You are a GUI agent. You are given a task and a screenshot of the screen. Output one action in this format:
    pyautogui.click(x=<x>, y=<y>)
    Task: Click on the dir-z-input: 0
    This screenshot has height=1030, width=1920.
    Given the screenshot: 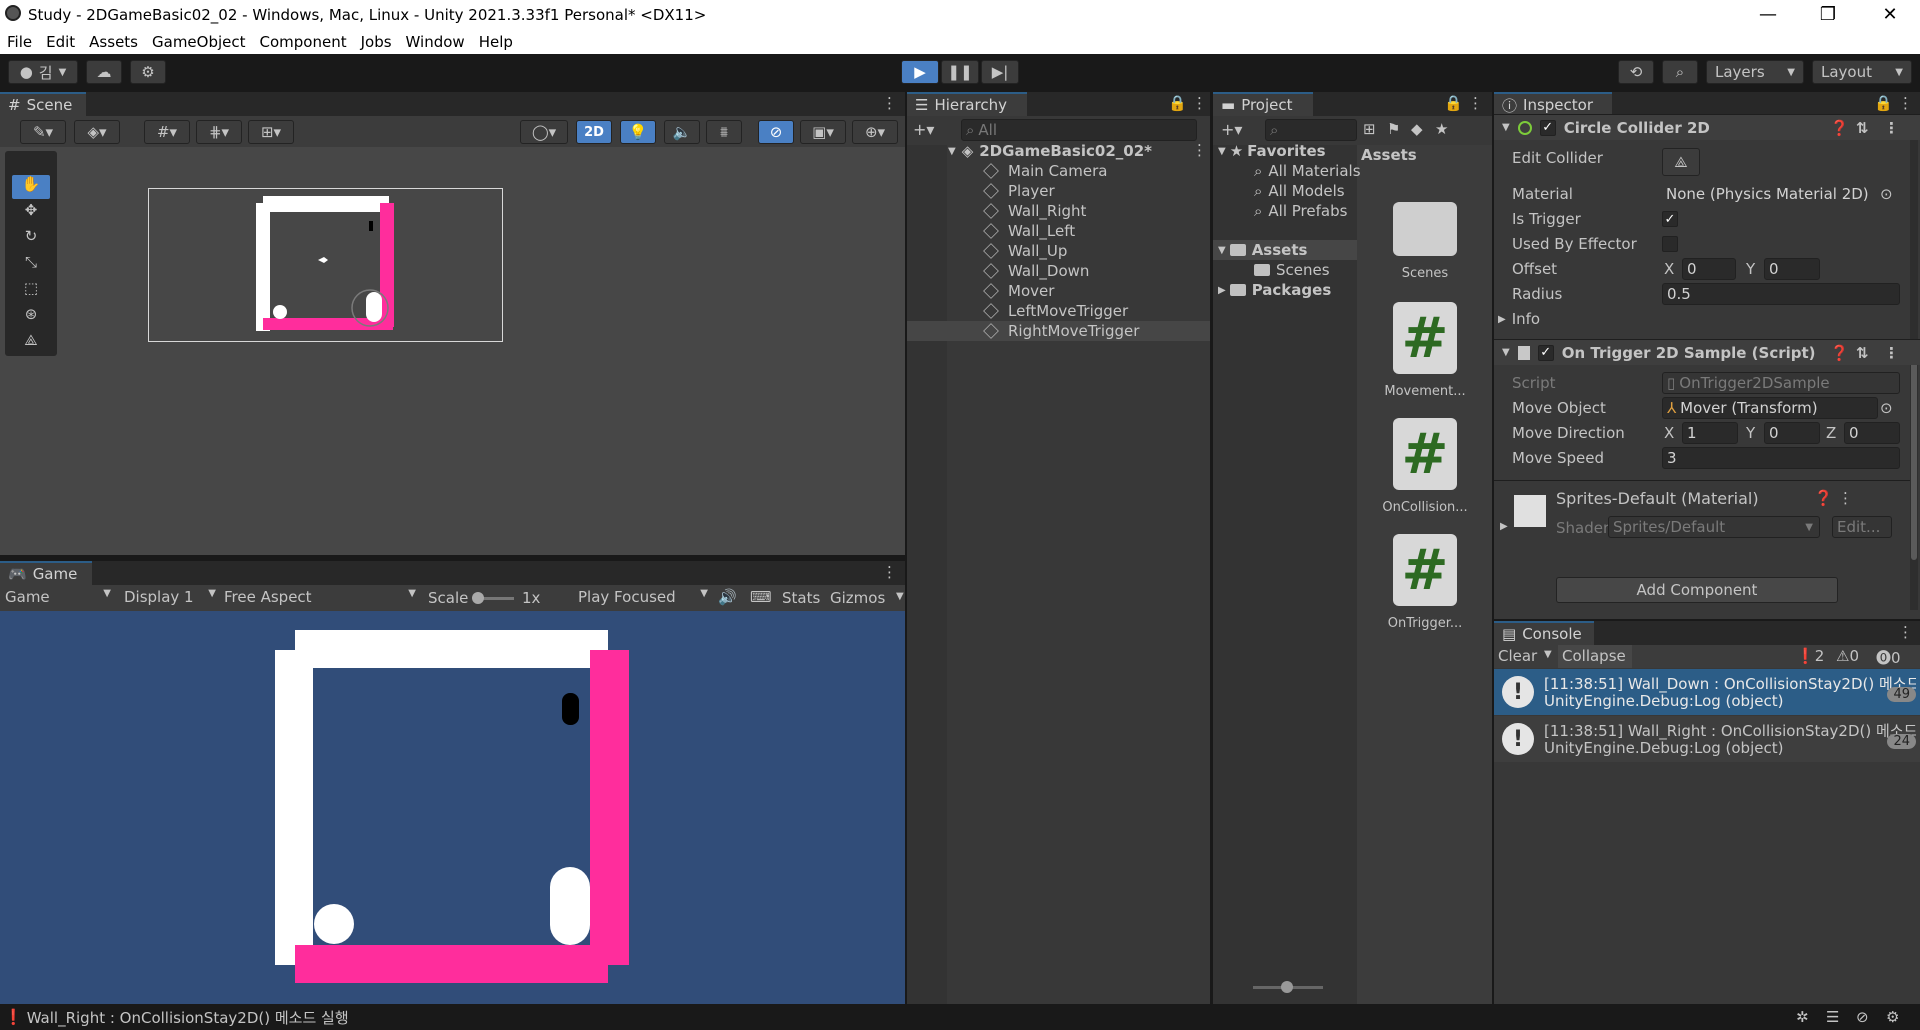 What is the action you would take?
    pyautogui.click(x=1872, y=433)
    